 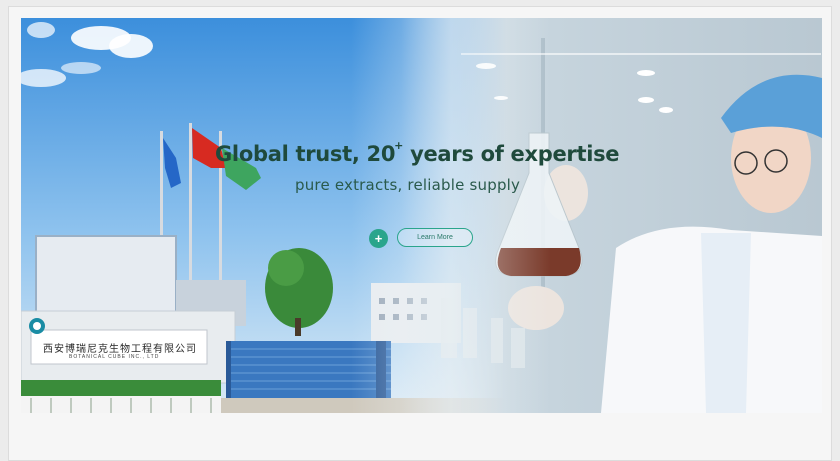 I want to click on learn-more-button: Learn More, so click(x=435, y=237).